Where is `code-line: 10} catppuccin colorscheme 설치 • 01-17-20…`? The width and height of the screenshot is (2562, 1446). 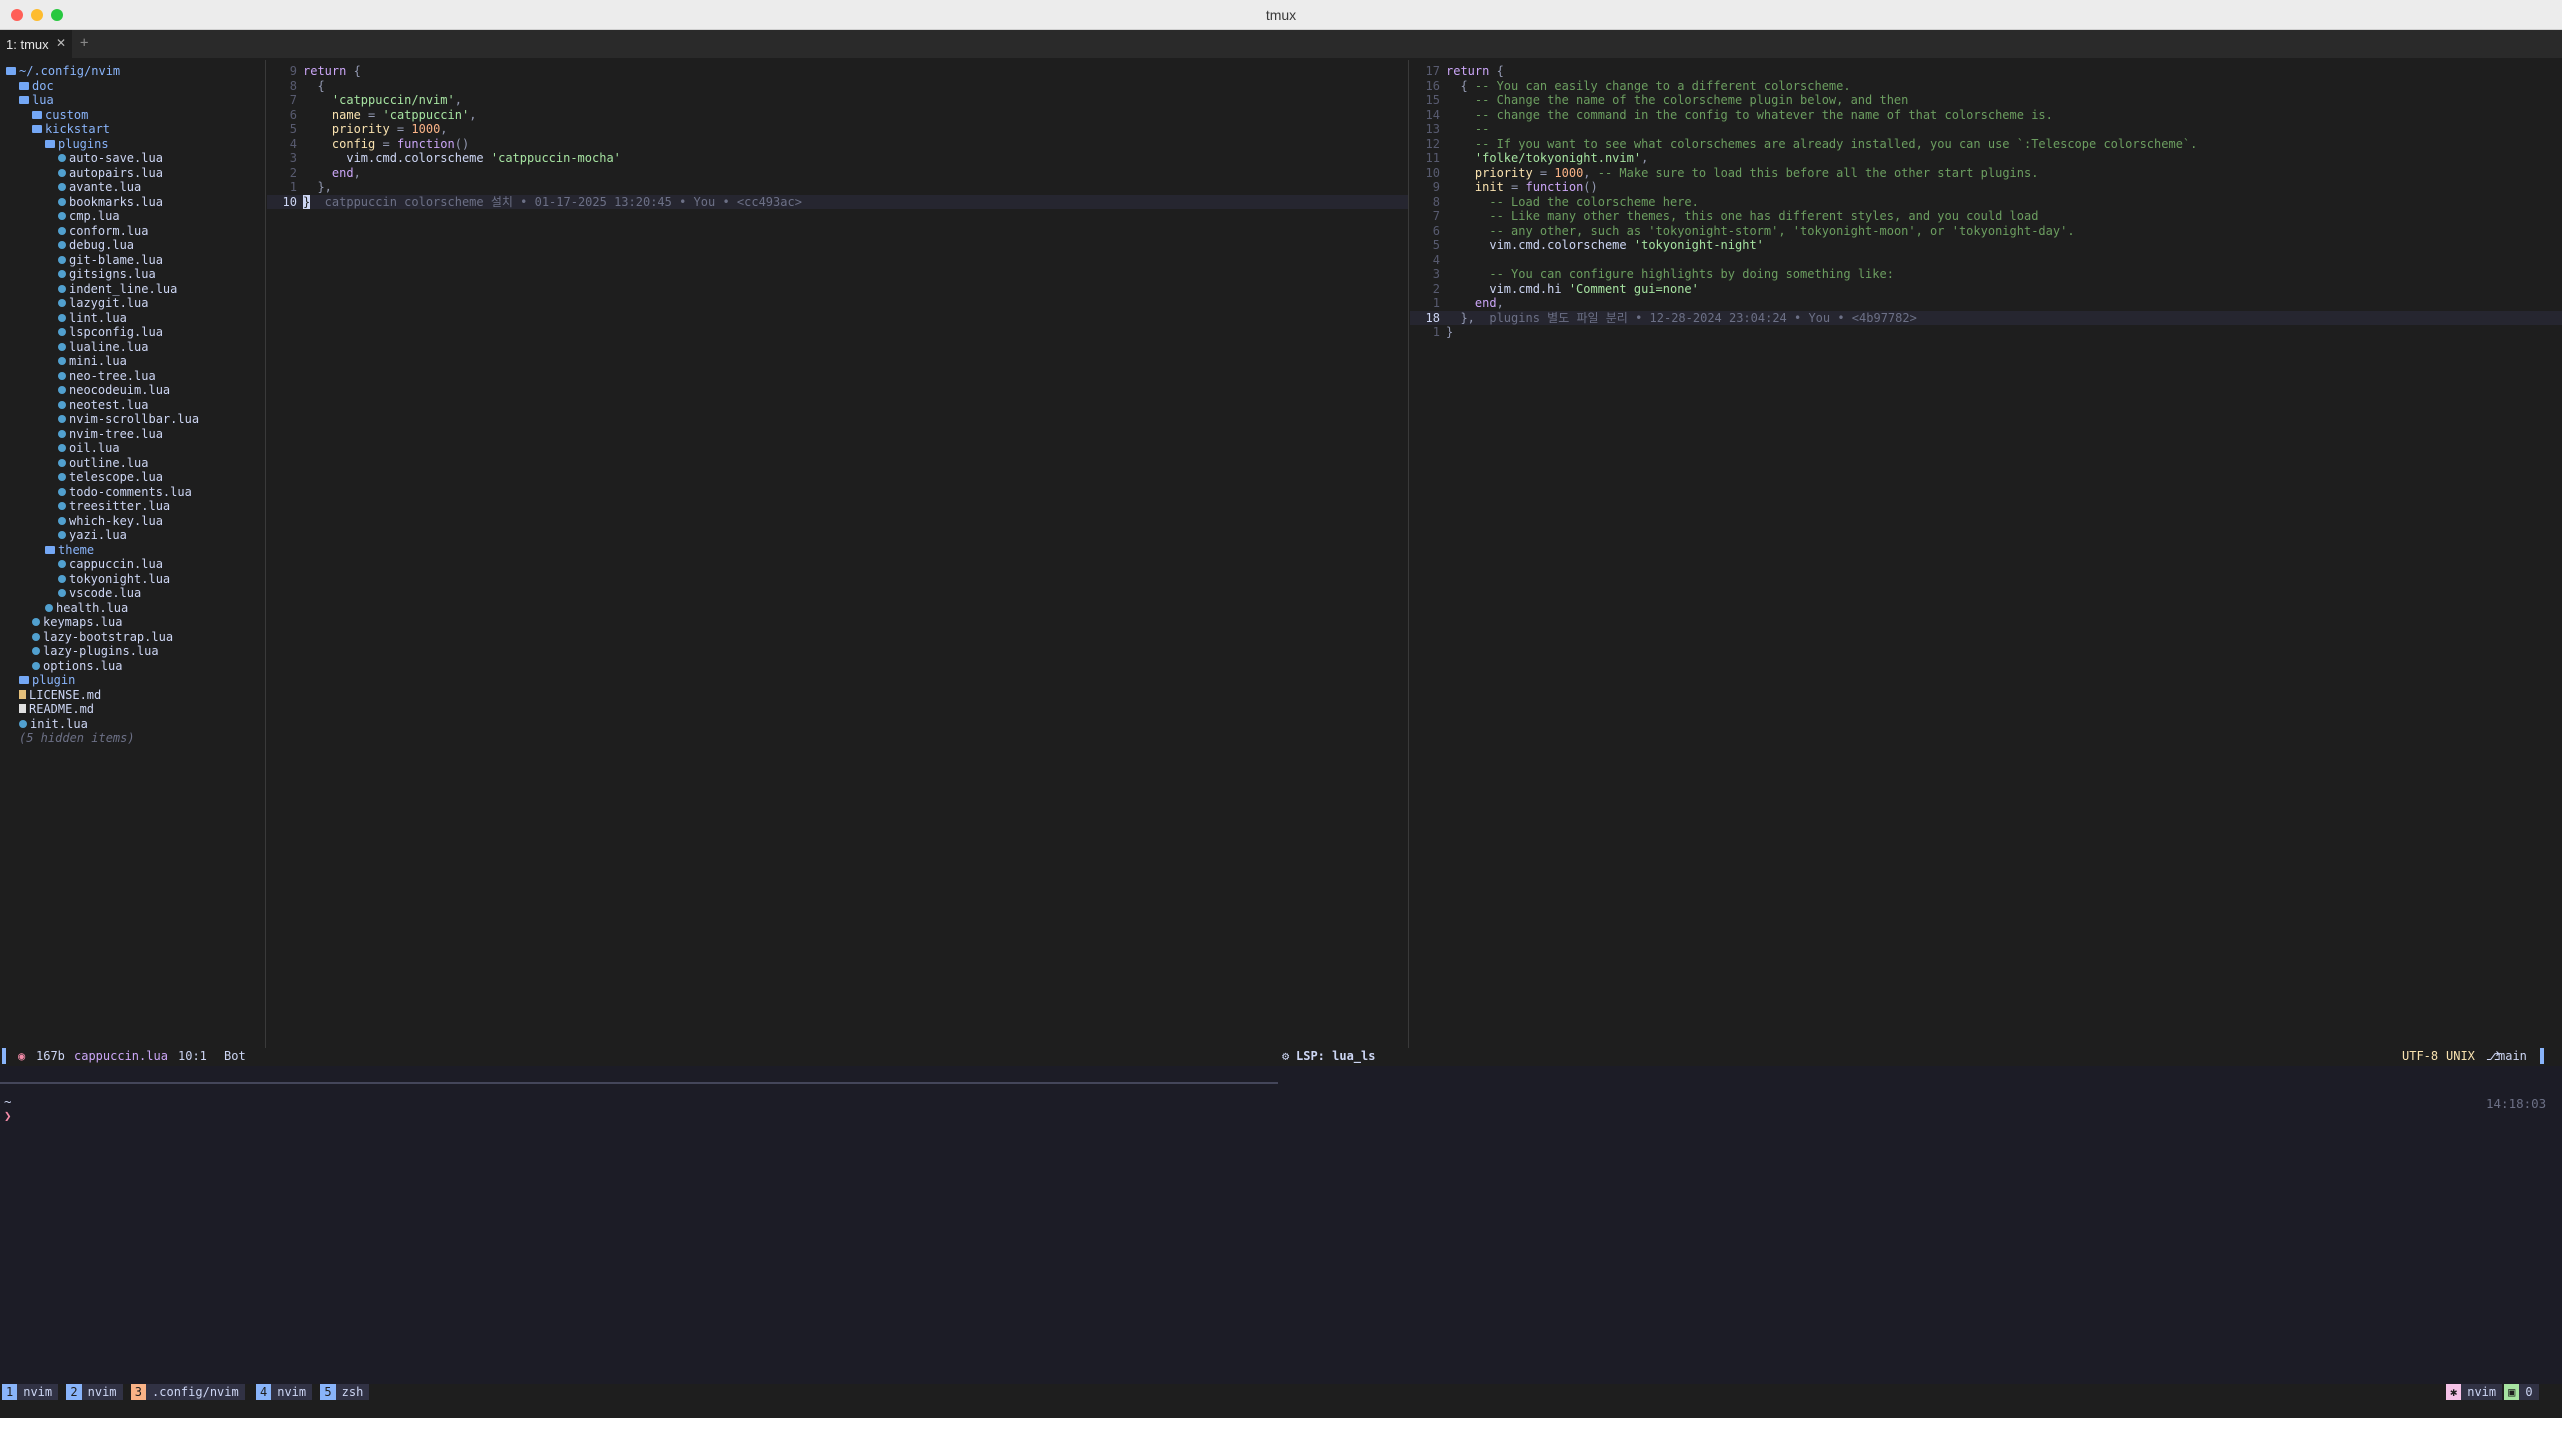 code-line: 10} catppuccin colorscheme 설치 • 01-17-20… is located at coordinates (534, 201).